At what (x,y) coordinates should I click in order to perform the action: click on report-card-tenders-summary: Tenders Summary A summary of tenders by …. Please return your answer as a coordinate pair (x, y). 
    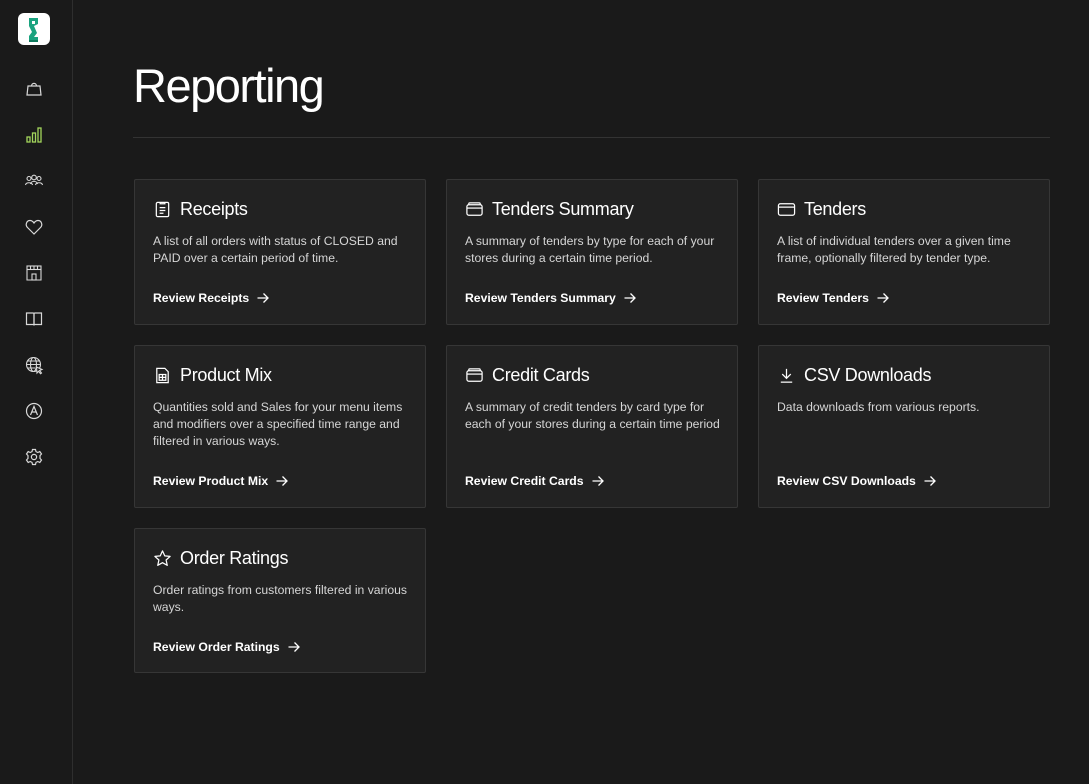
    Looking at the image, I should click on (592, 252).